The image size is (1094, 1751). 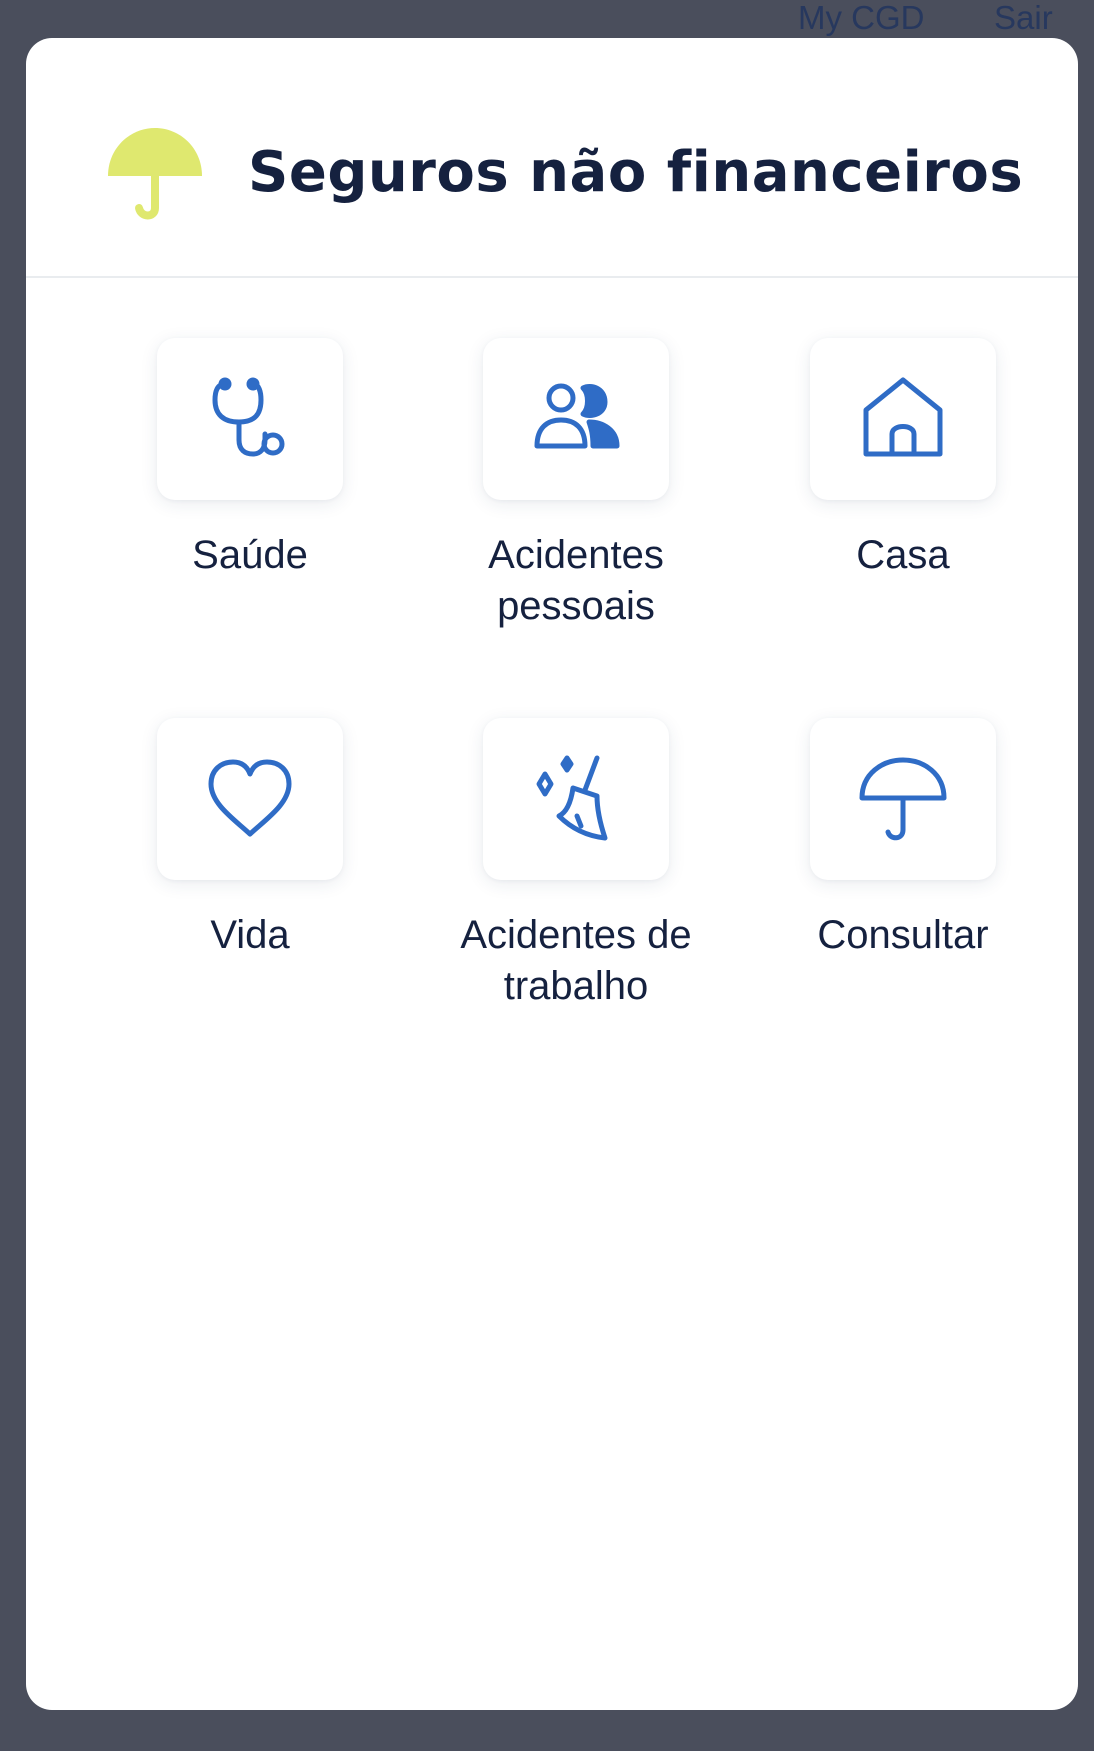 I want to click on broom-icon, so click(x=572, y=798).